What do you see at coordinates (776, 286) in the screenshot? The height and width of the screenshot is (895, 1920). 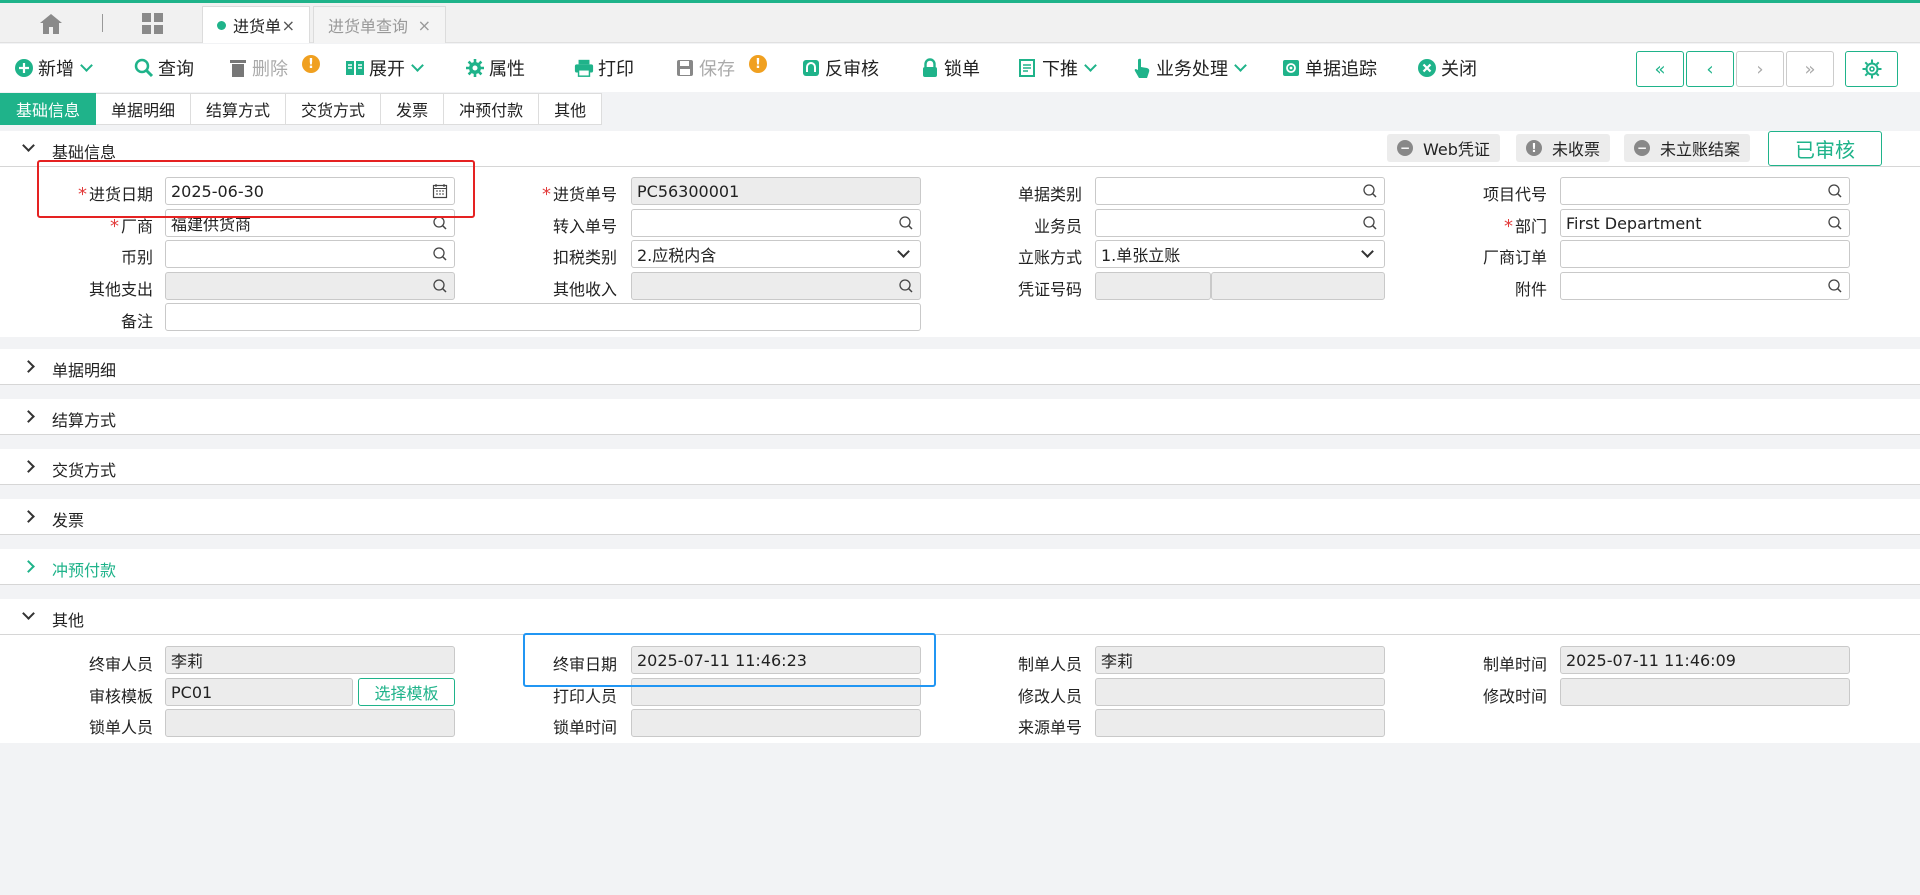 I see `other-income-field` at bounding box center [776, 286].